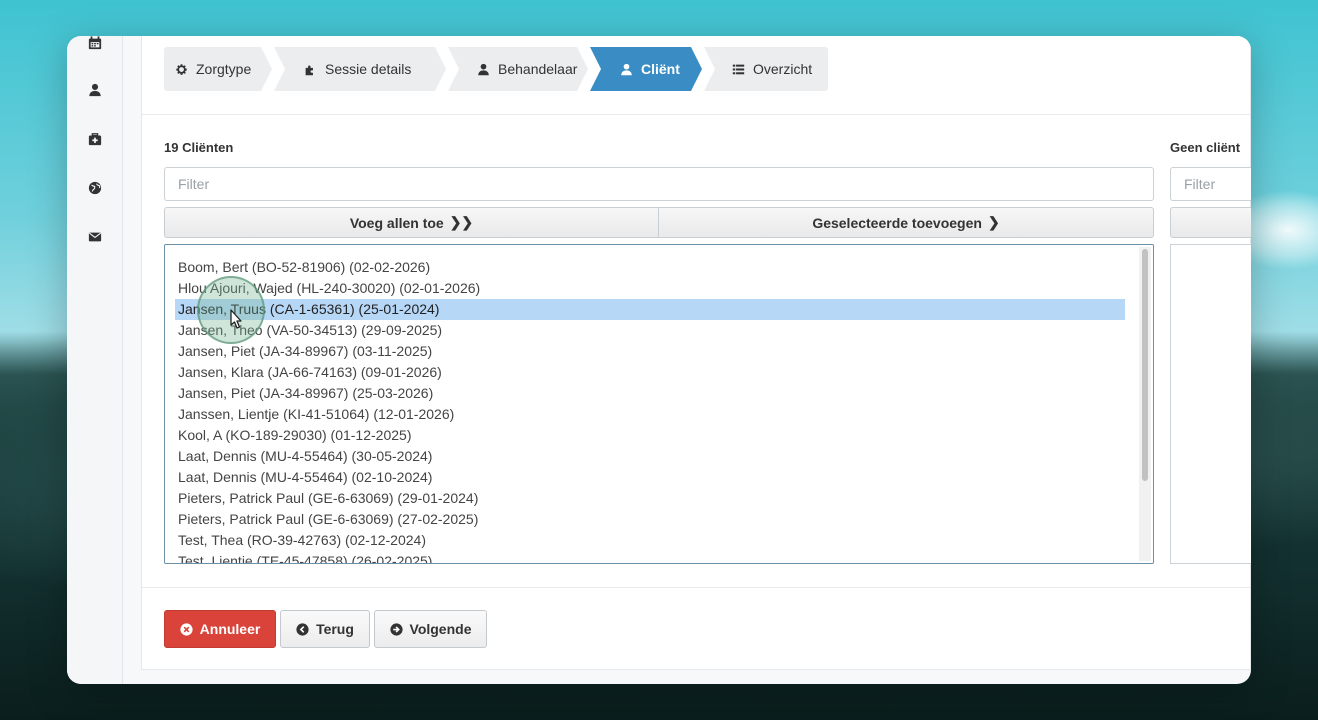 The image size is (1318, 720). What do you see at coordinates (651, 372) in the screenshot?
I see `client-option: Jansen, Klara (JA-66-74163) (09-01-2026)` at bounding box center [651, 372].